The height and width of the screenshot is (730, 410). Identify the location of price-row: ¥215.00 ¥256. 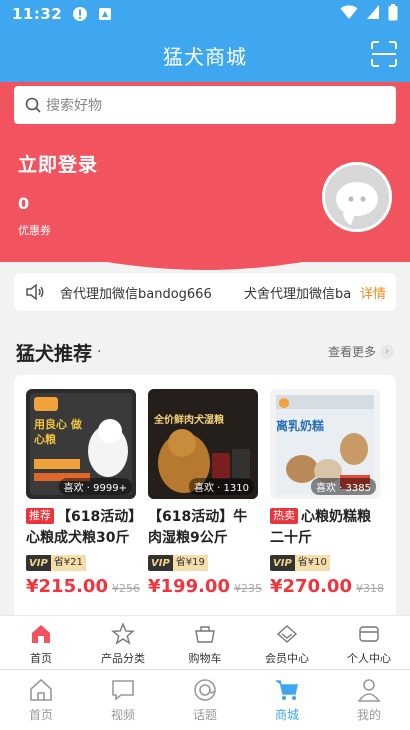
(83, 586).